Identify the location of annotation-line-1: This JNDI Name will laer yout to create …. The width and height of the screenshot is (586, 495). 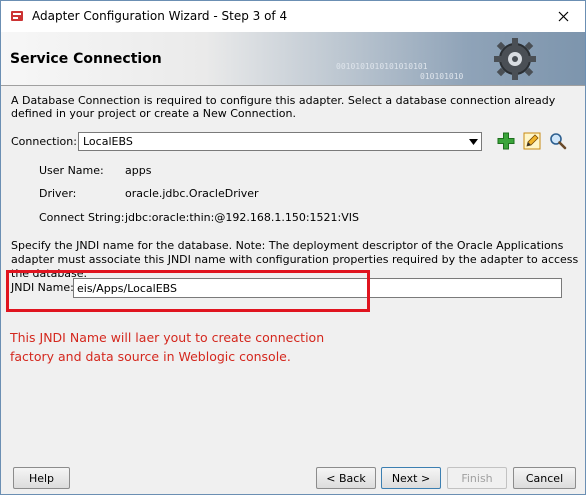
(167, 337).